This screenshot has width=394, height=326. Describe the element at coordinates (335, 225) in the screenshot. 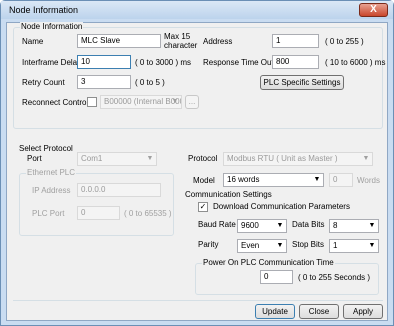

I see `data-bits-select-value: 8` at that location.